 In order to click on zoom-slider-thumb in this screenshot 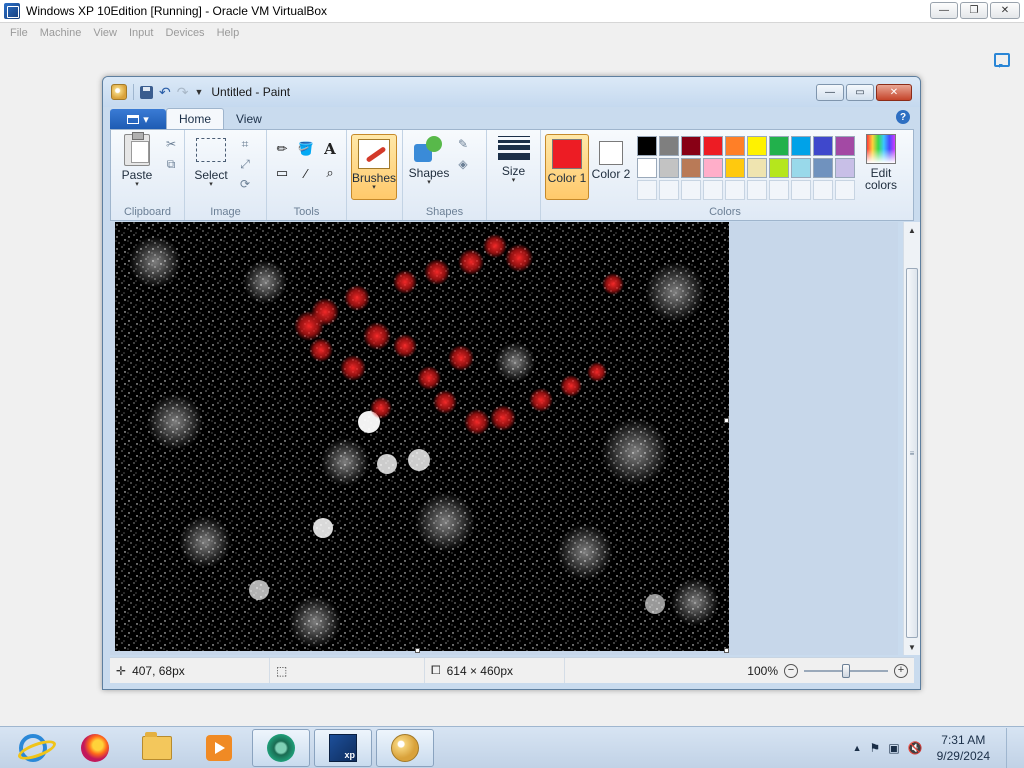, I will do `click(846, 670)`.